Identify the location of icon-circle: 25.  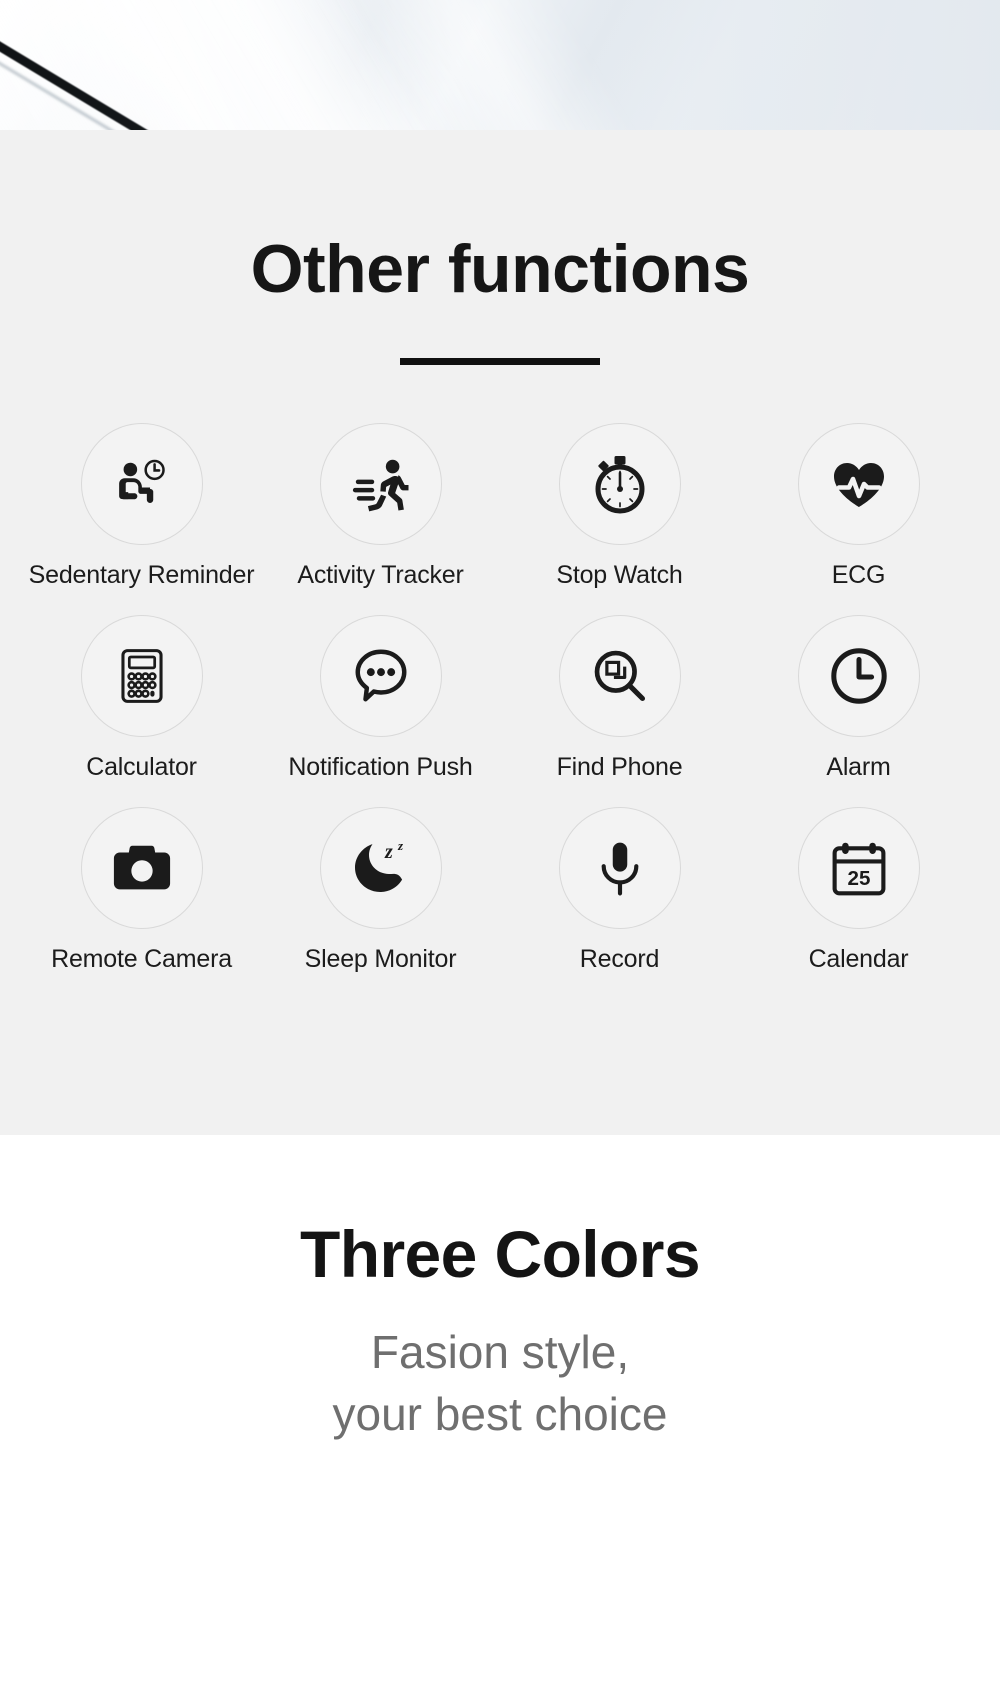
(858, 868).